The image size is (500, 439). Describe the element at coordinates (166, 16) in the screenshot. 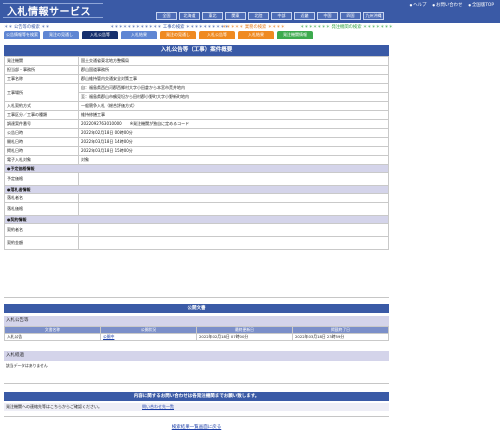

I see `region-national: 全国` at that location.